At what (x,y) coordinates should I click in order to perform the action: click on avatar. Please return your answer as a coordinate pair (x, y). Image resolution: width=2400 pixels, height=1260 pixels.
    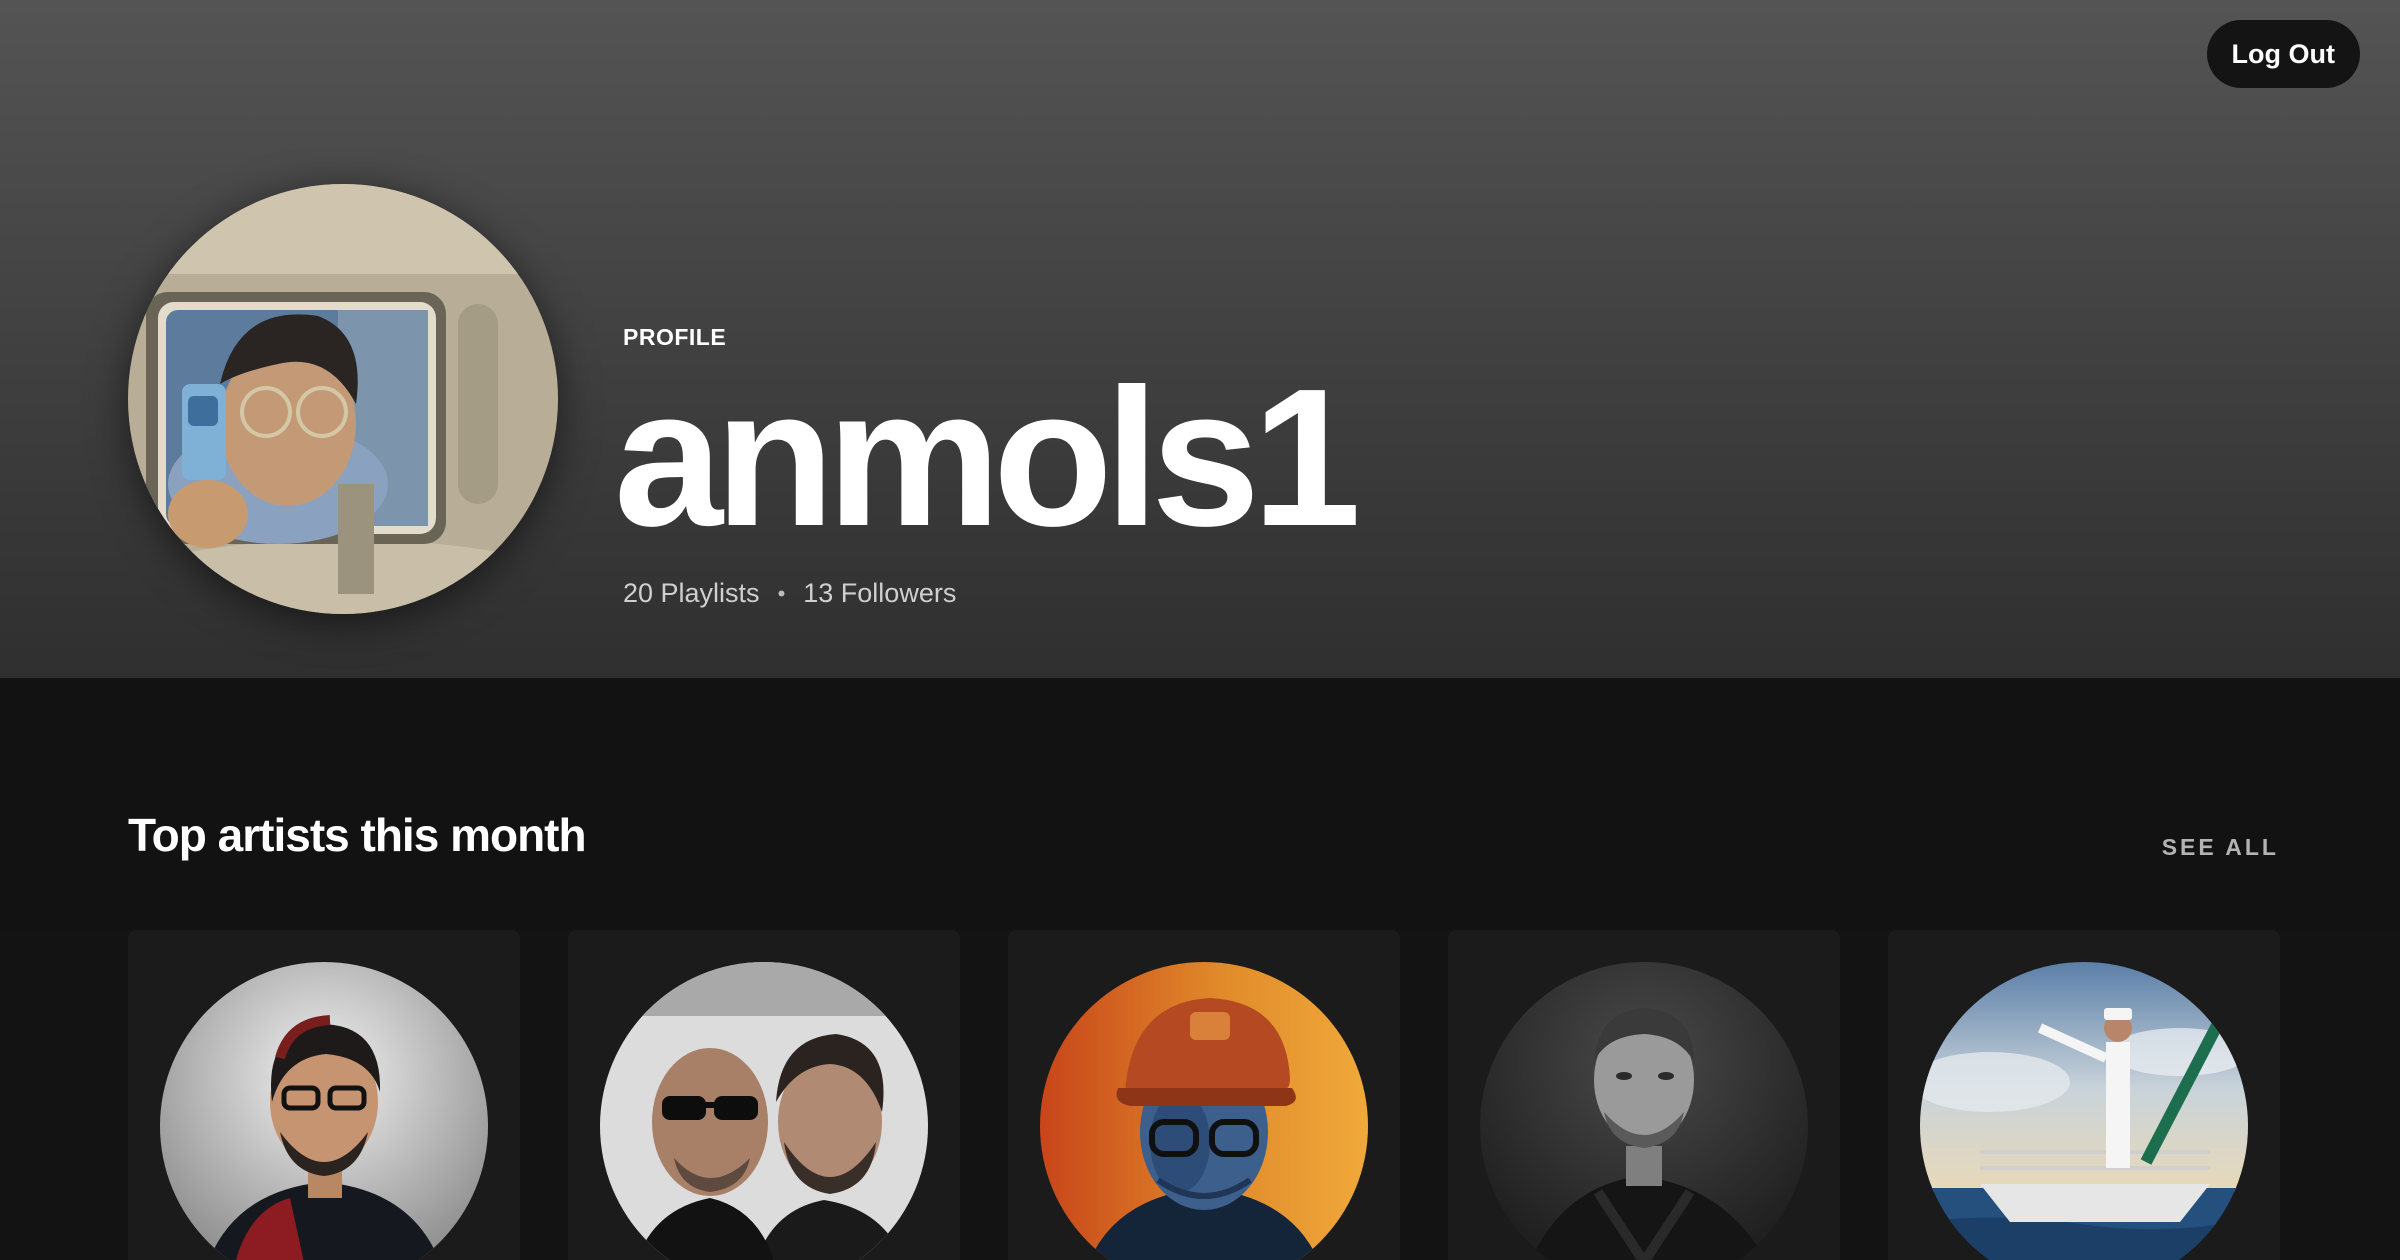
    Looking at the image, I should click on (343, 399).